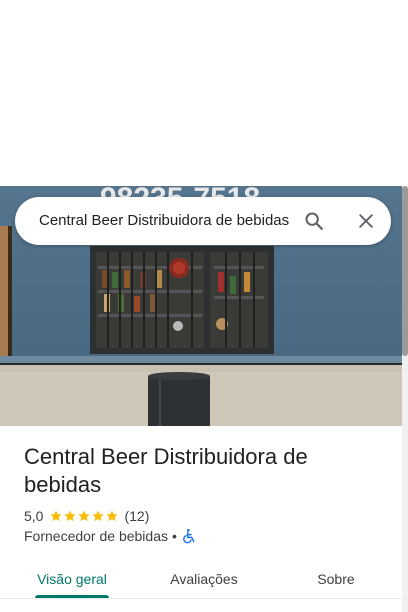 The height and width of the screenshot is (612, 408). I want to click on search-icon, so click(314, 221).